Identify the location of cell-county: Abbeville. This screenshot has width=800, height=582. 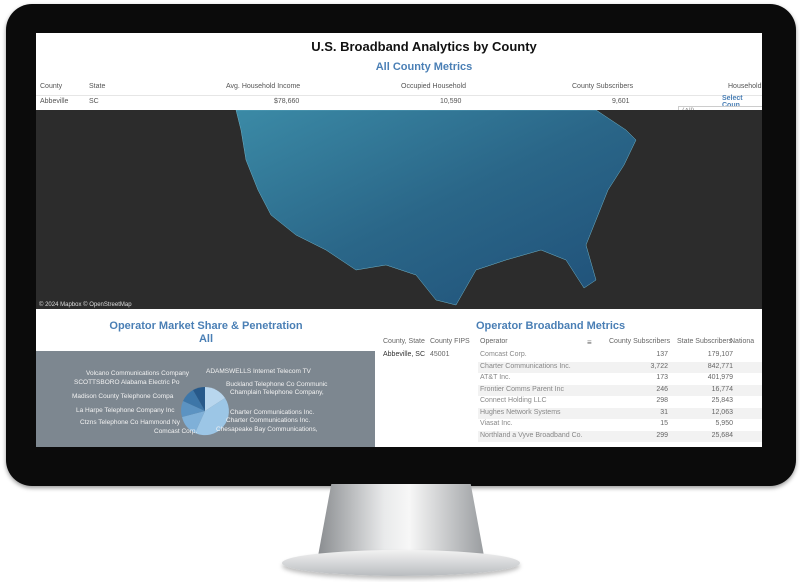
(54, 101).